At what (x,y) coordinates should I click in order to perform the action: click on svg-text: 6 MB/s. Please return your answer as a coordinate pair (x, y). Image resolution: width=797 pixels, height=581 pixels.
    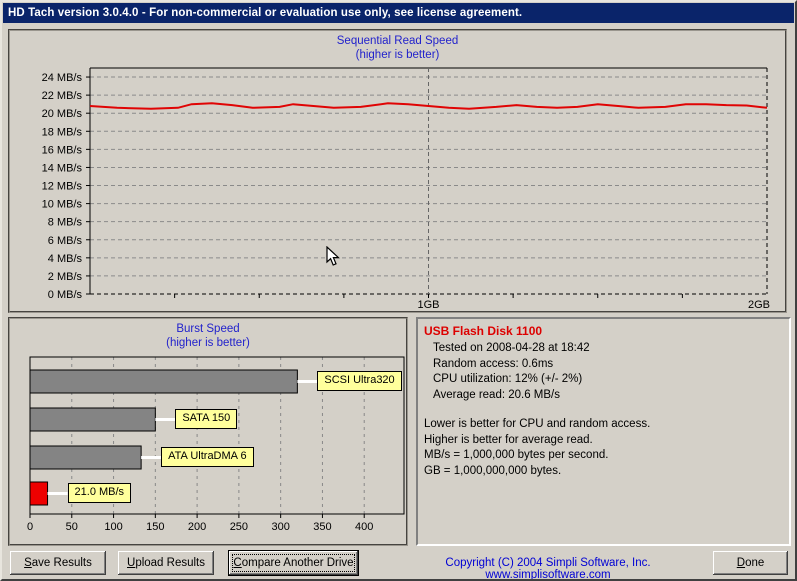
    Looking at the image, I should click on (65, 241).